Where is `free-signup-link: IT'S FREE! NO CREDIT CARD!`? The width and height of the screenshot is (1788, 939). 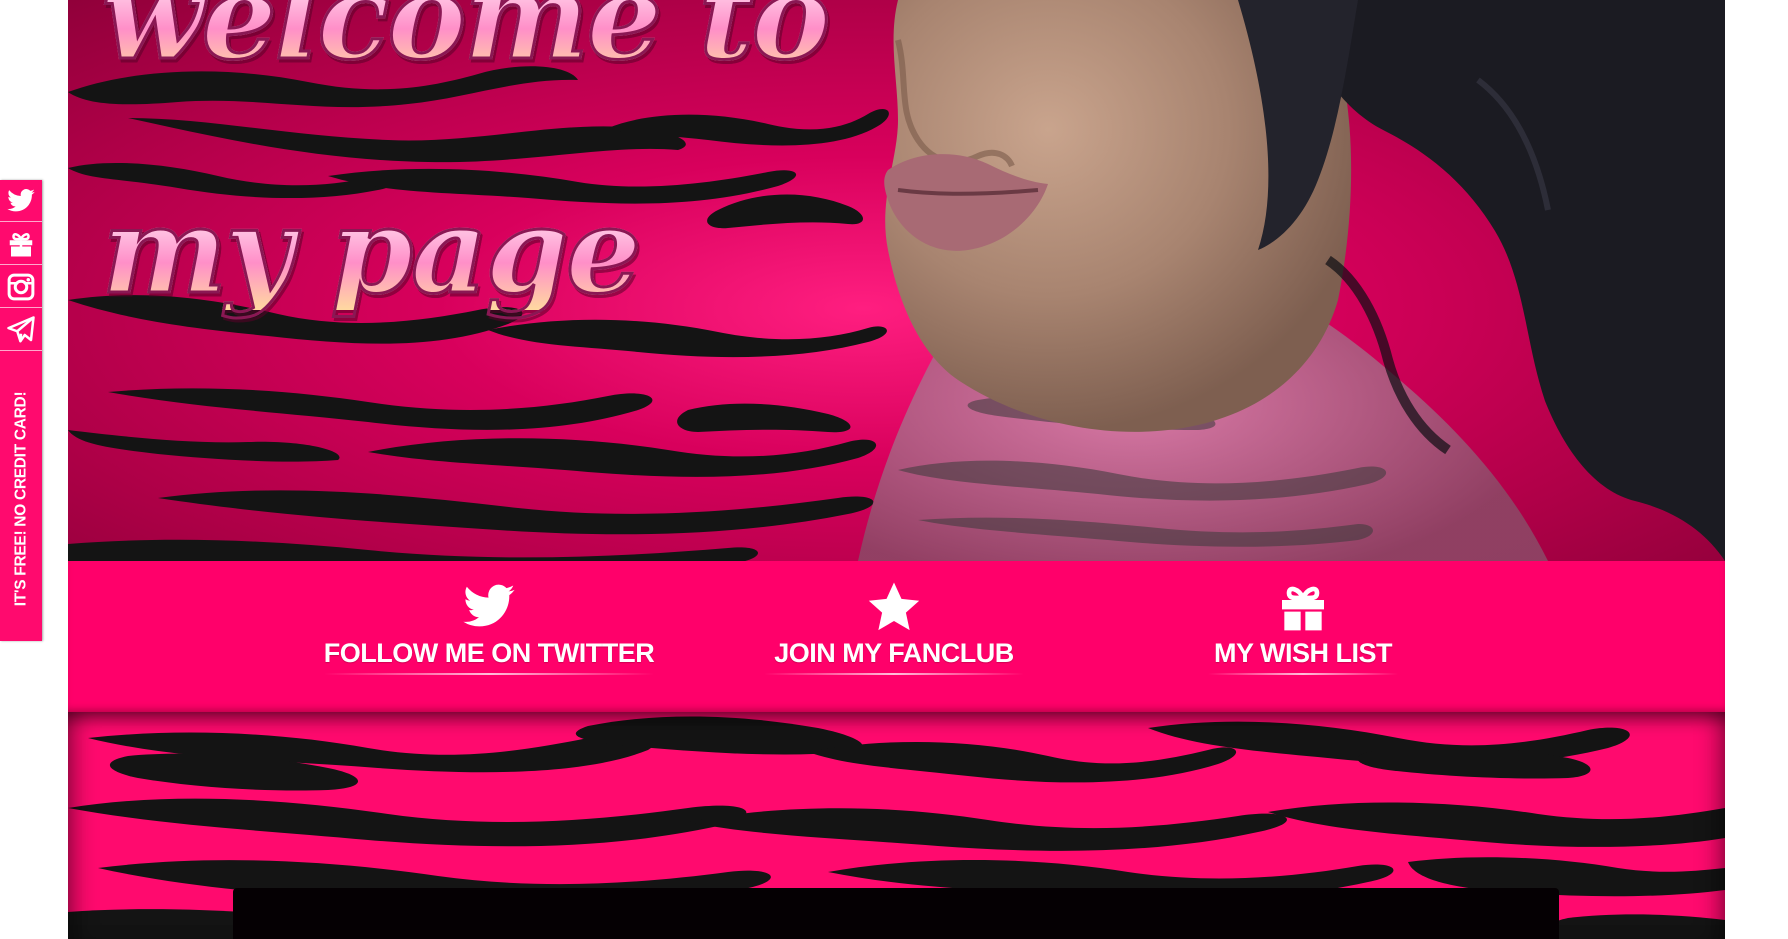
free-signup-link: IT'S FREE! NO CREDIT CARD! is located at coordinates (21, 498).